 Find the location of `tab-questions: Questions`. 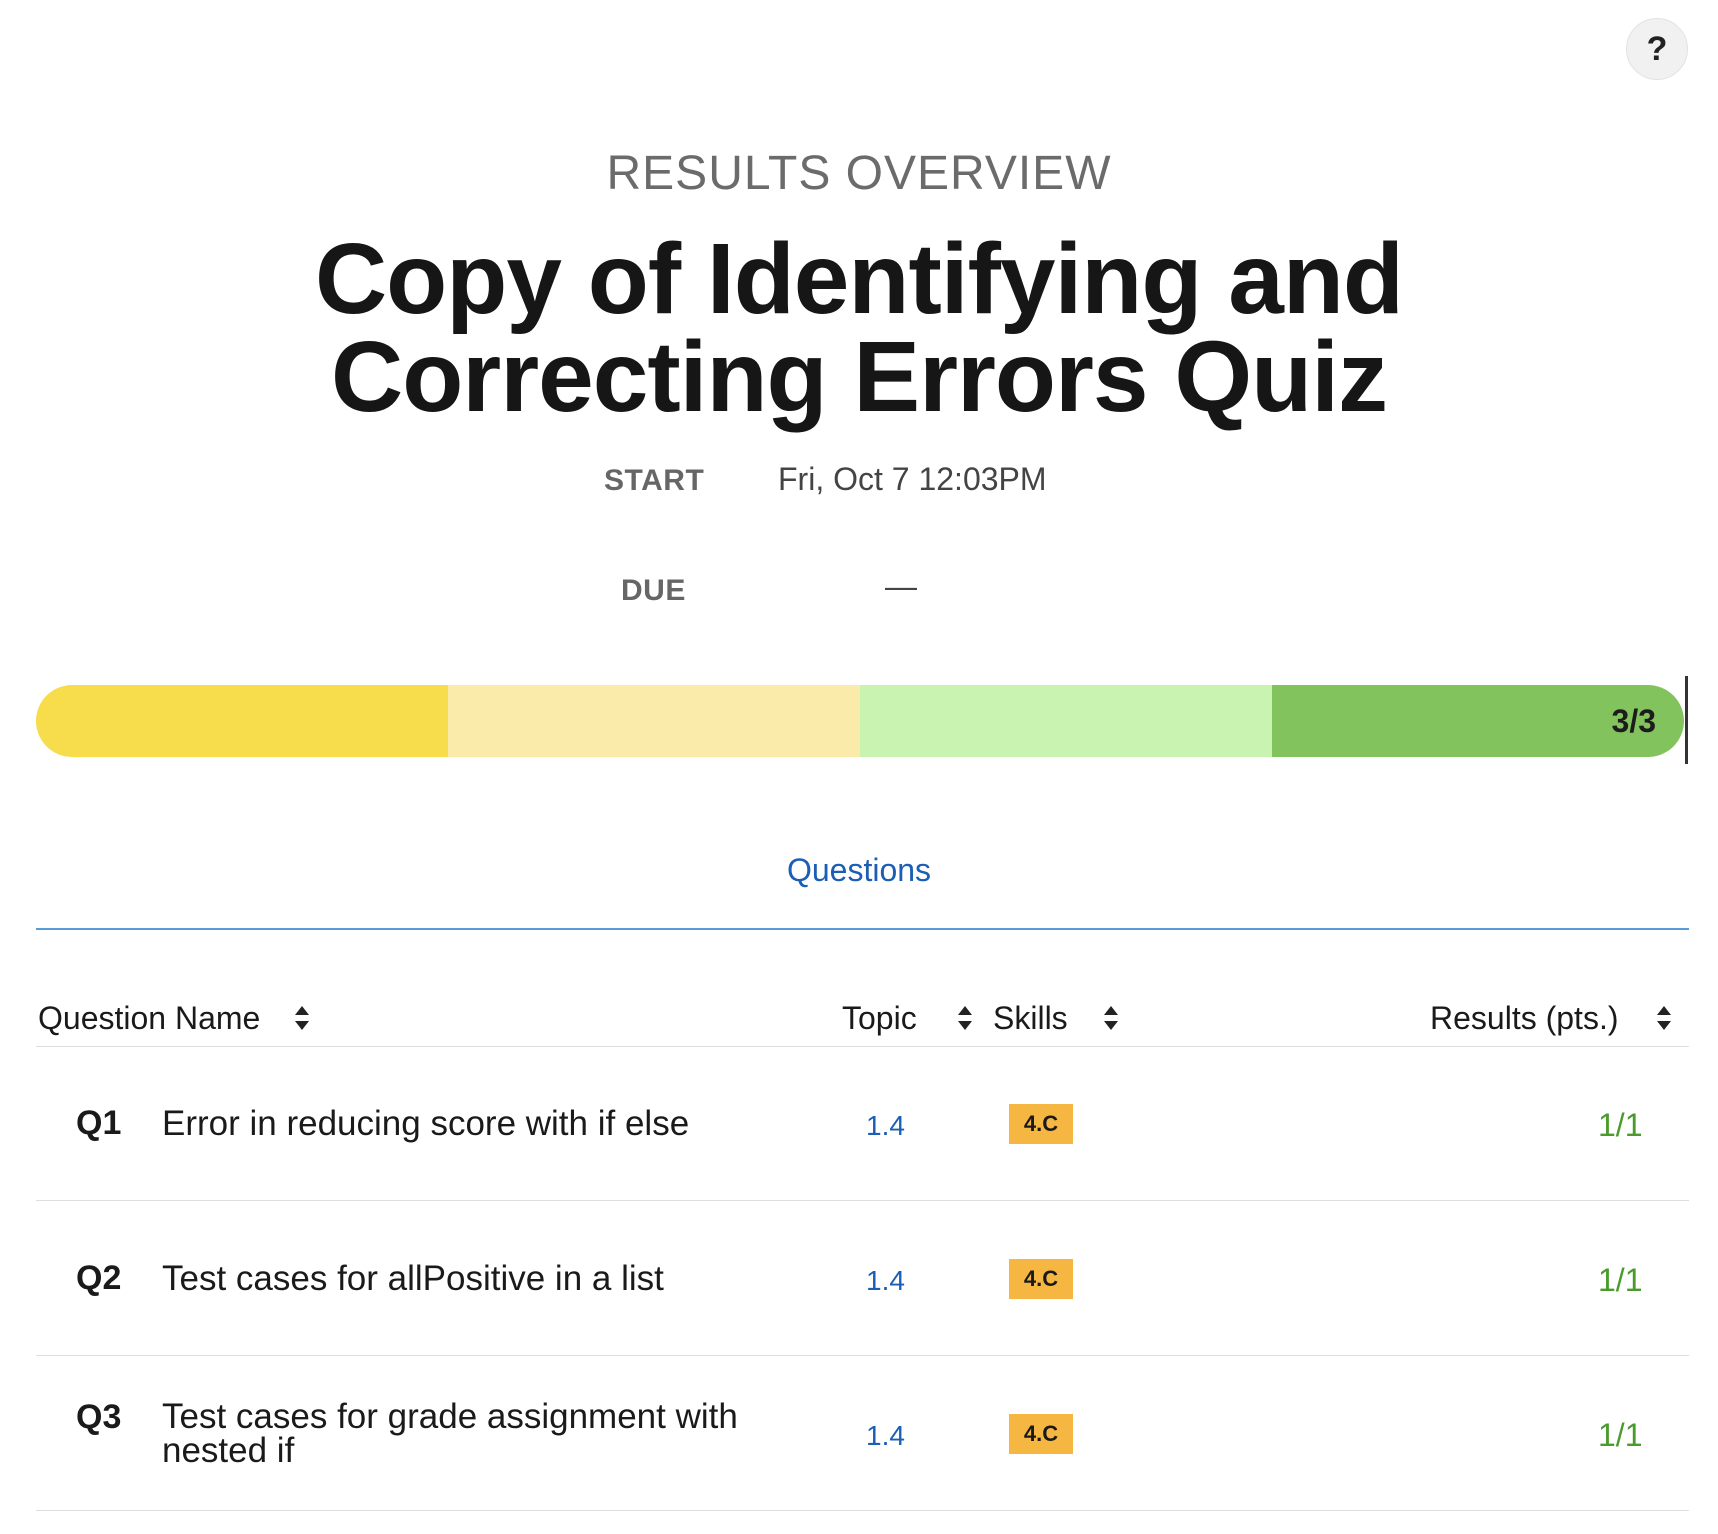

tab-questions: Questions is located at coordinates (859, 870).